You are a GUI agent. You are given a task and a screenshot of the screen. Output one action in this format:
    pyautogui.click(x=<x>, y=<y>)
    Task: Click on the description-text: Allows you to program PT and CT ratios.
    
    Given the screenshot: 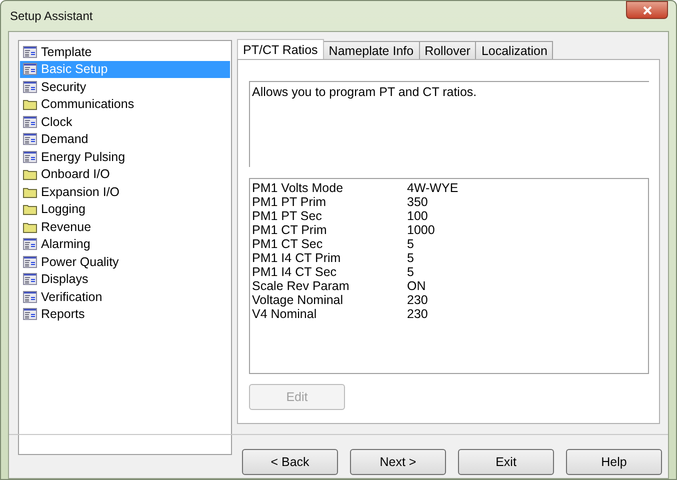 What is the action you would take?
    pyautogui.click(x=449, y=124)
    